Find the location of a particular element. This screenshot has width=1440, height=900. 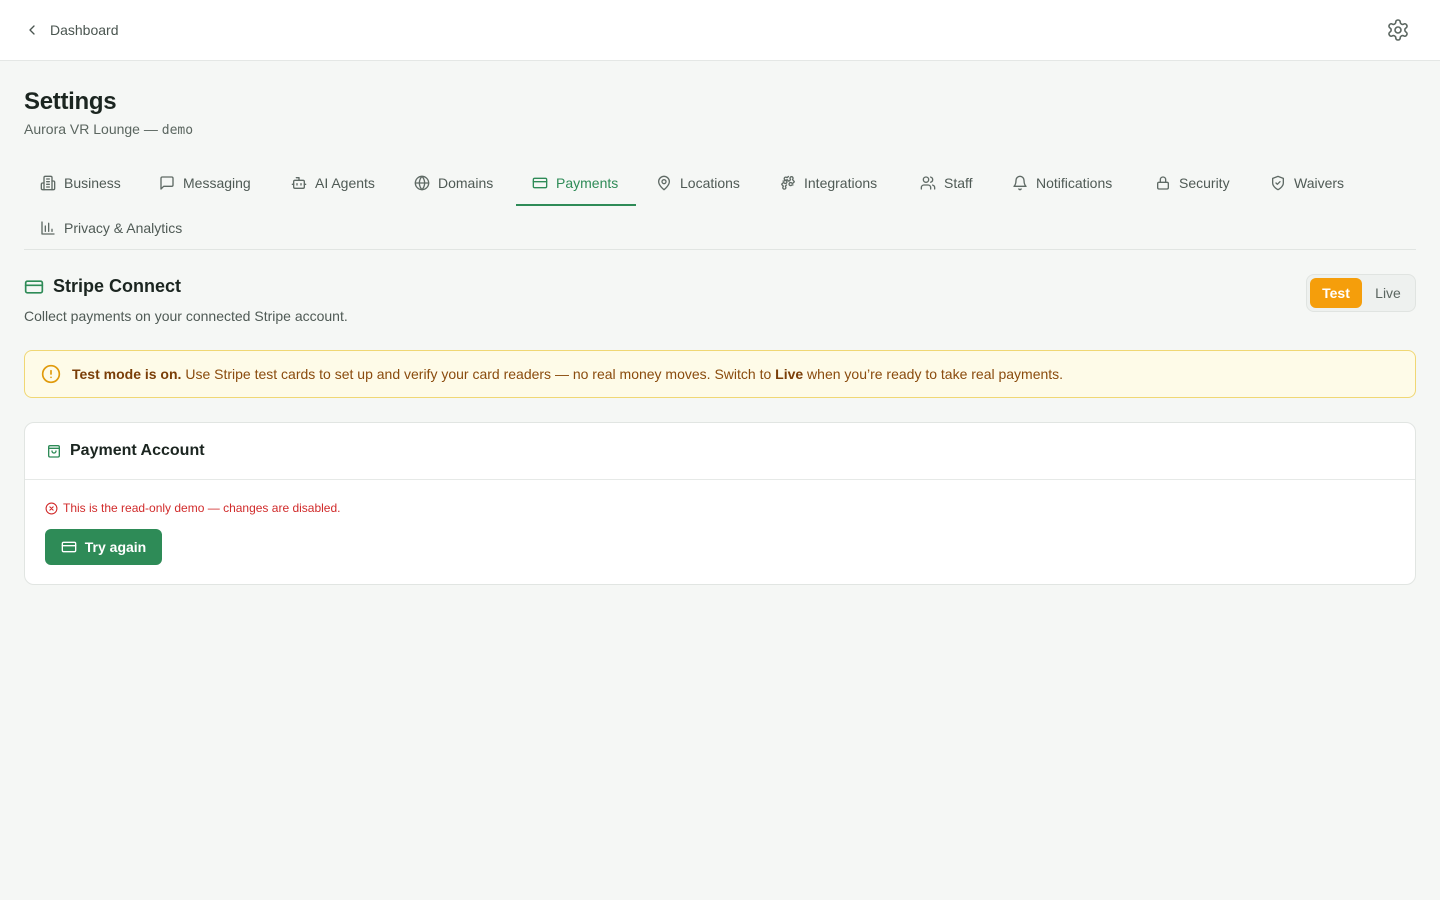

tab-ai-agents: AI Agents is located at coordinates (333, 183).